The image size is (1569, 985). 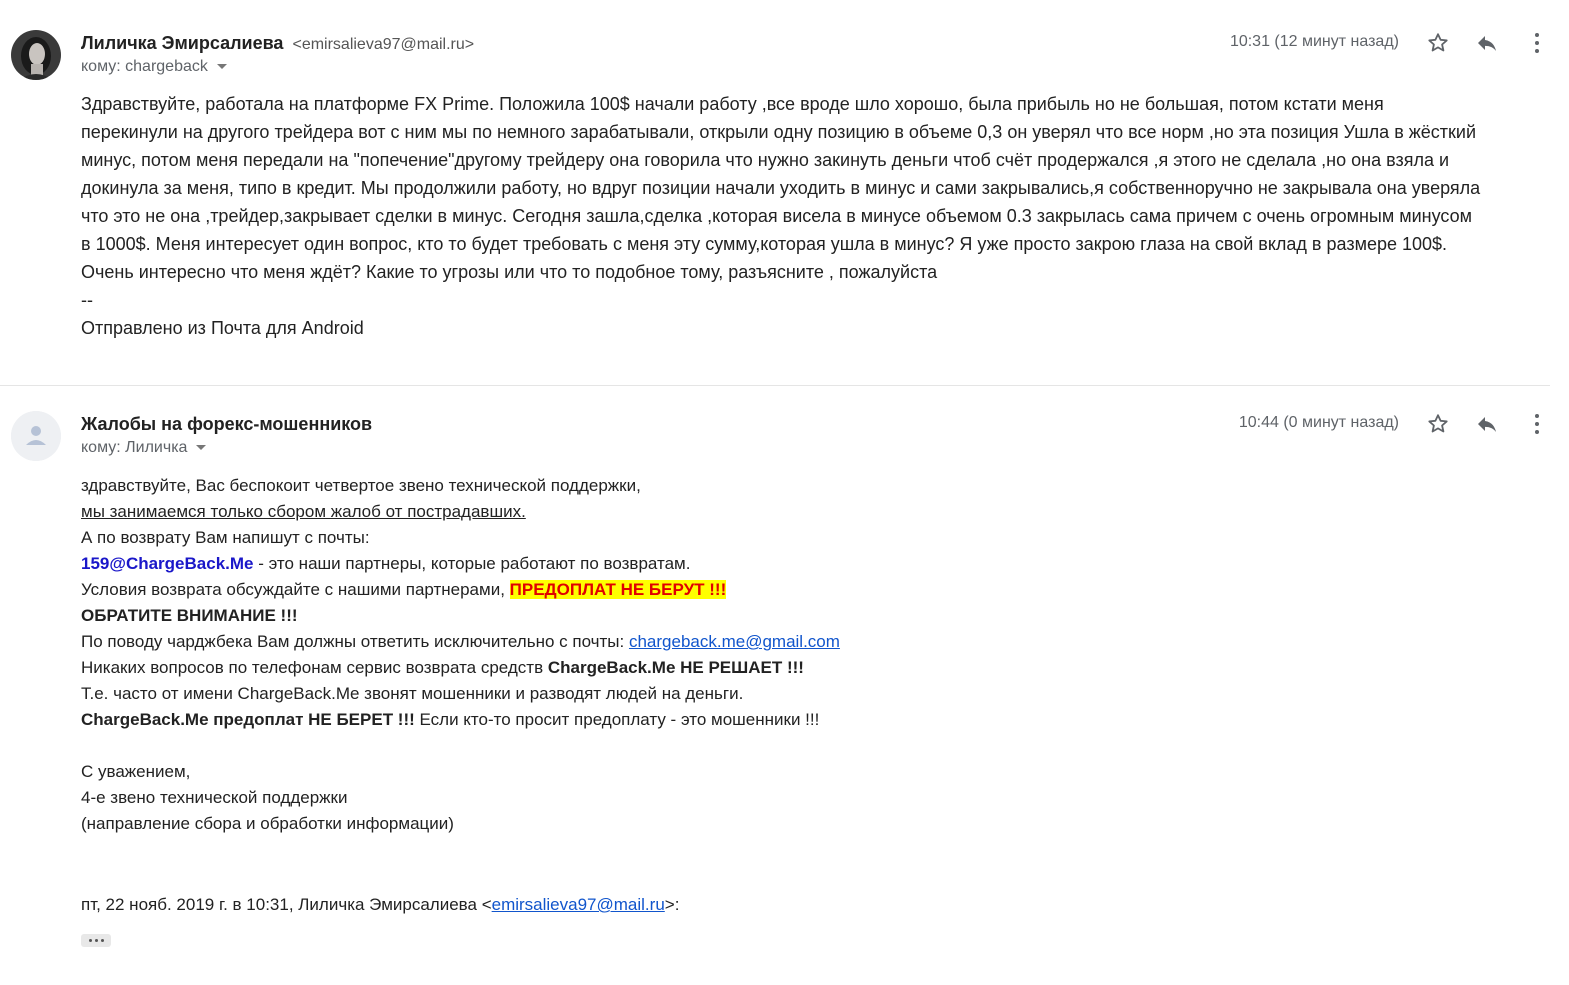 I want to click on sender-name: Лиличка Эмирсалиева, so click(x=182, y=43).